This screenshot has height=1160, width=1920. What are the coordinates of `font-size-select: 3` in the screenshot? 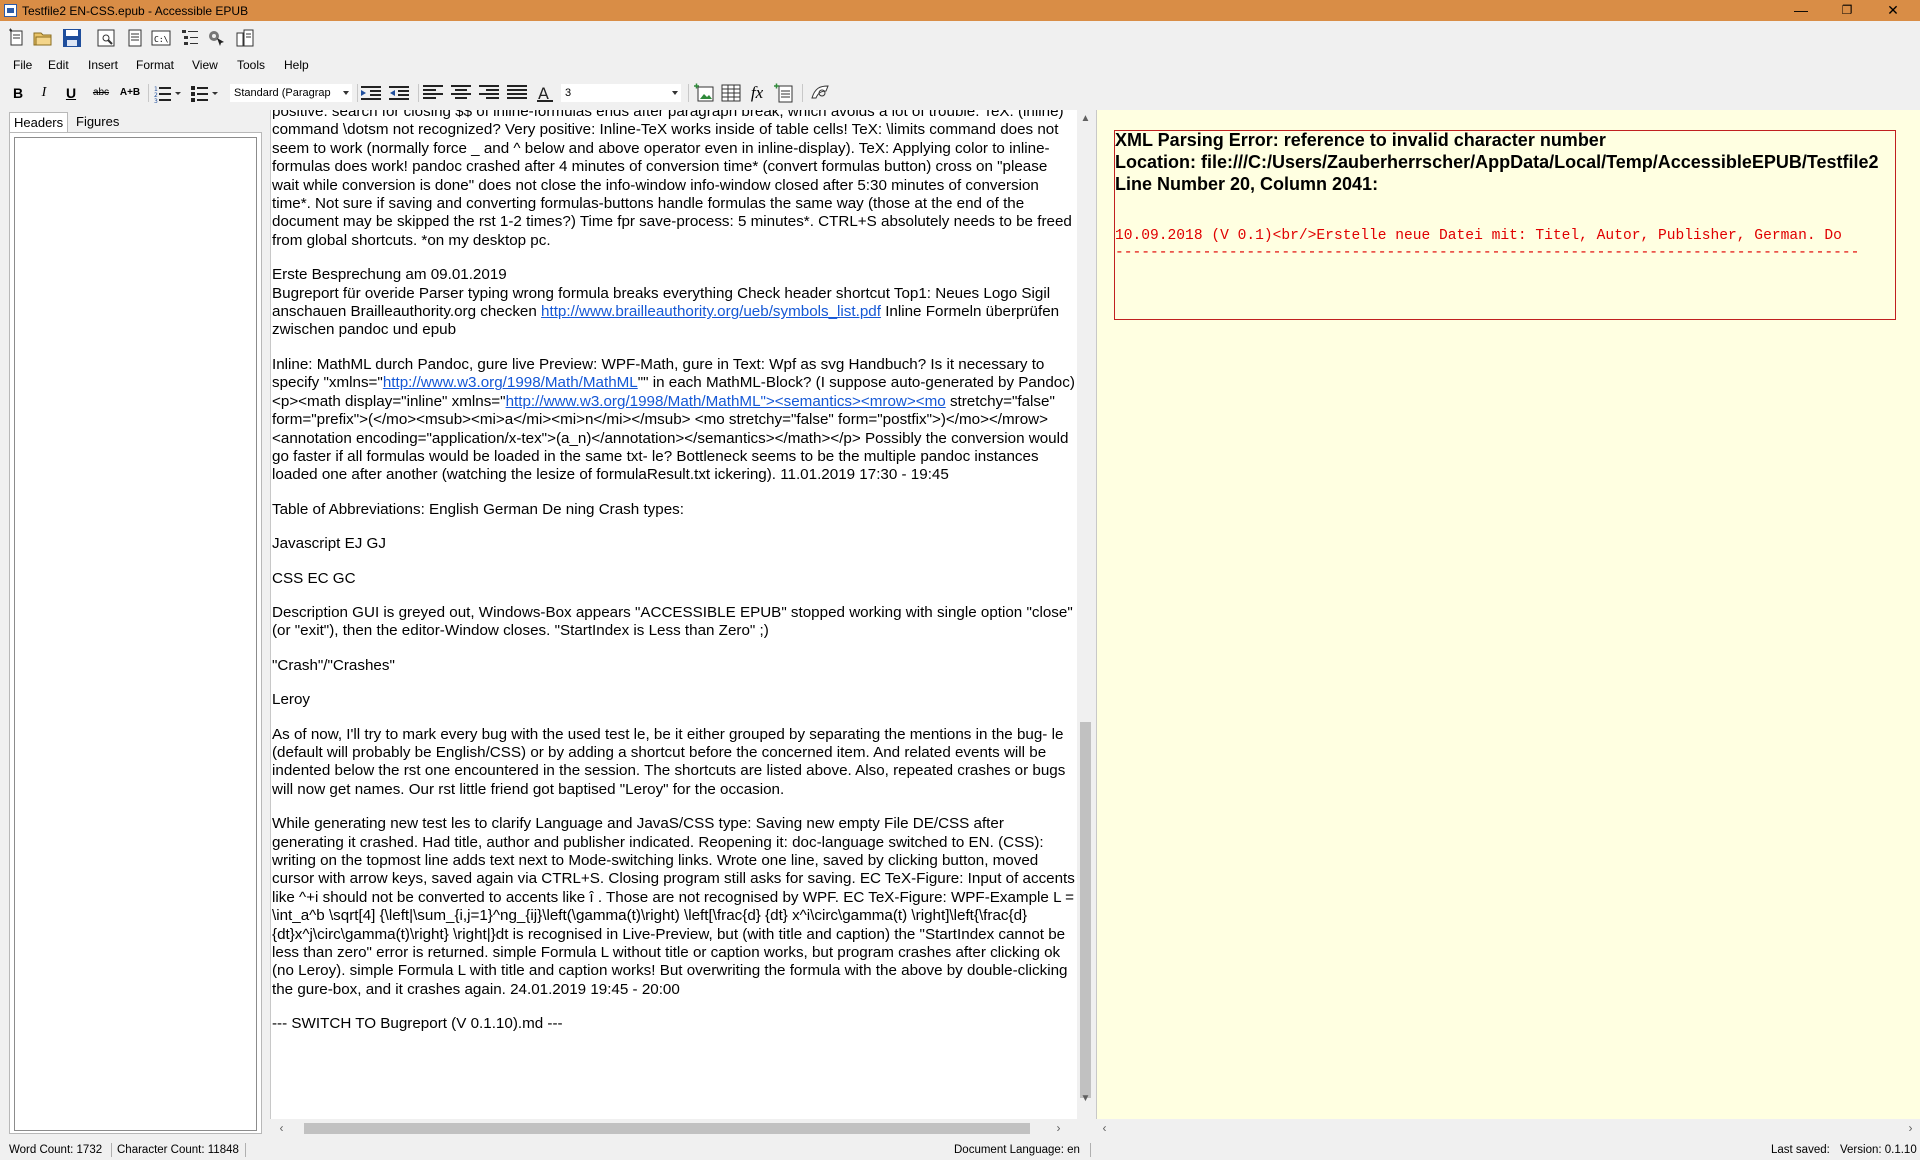 It's located at (621, 93).